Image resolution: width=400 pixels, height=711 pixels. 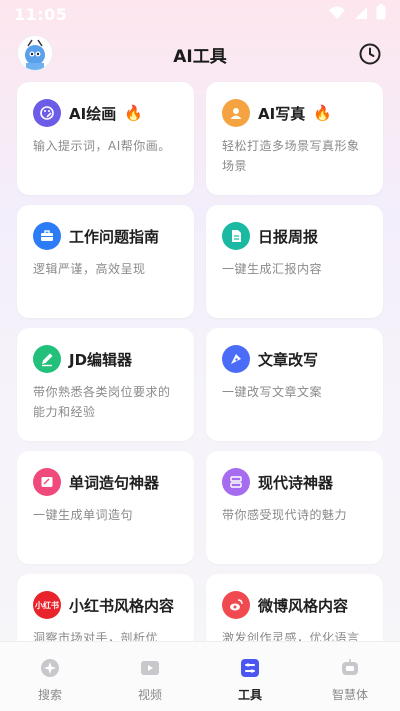 I want to click on card-description: 输入提示词，AI帮你画。, so click(x=102, y=146).